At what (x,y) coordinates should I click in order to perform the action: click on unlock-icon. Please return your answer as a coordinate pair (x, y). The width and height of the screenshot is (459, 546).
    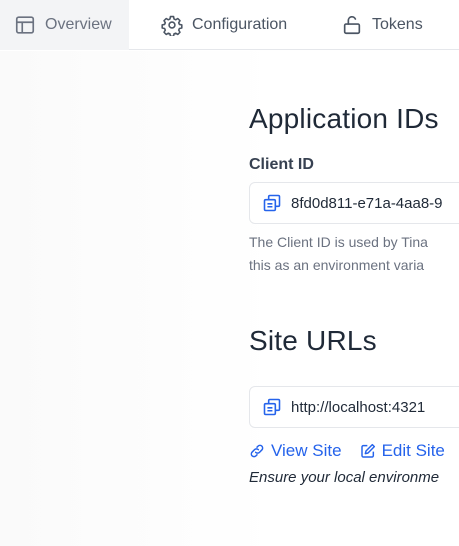
    Looking at the image, I should click on (352, 25).